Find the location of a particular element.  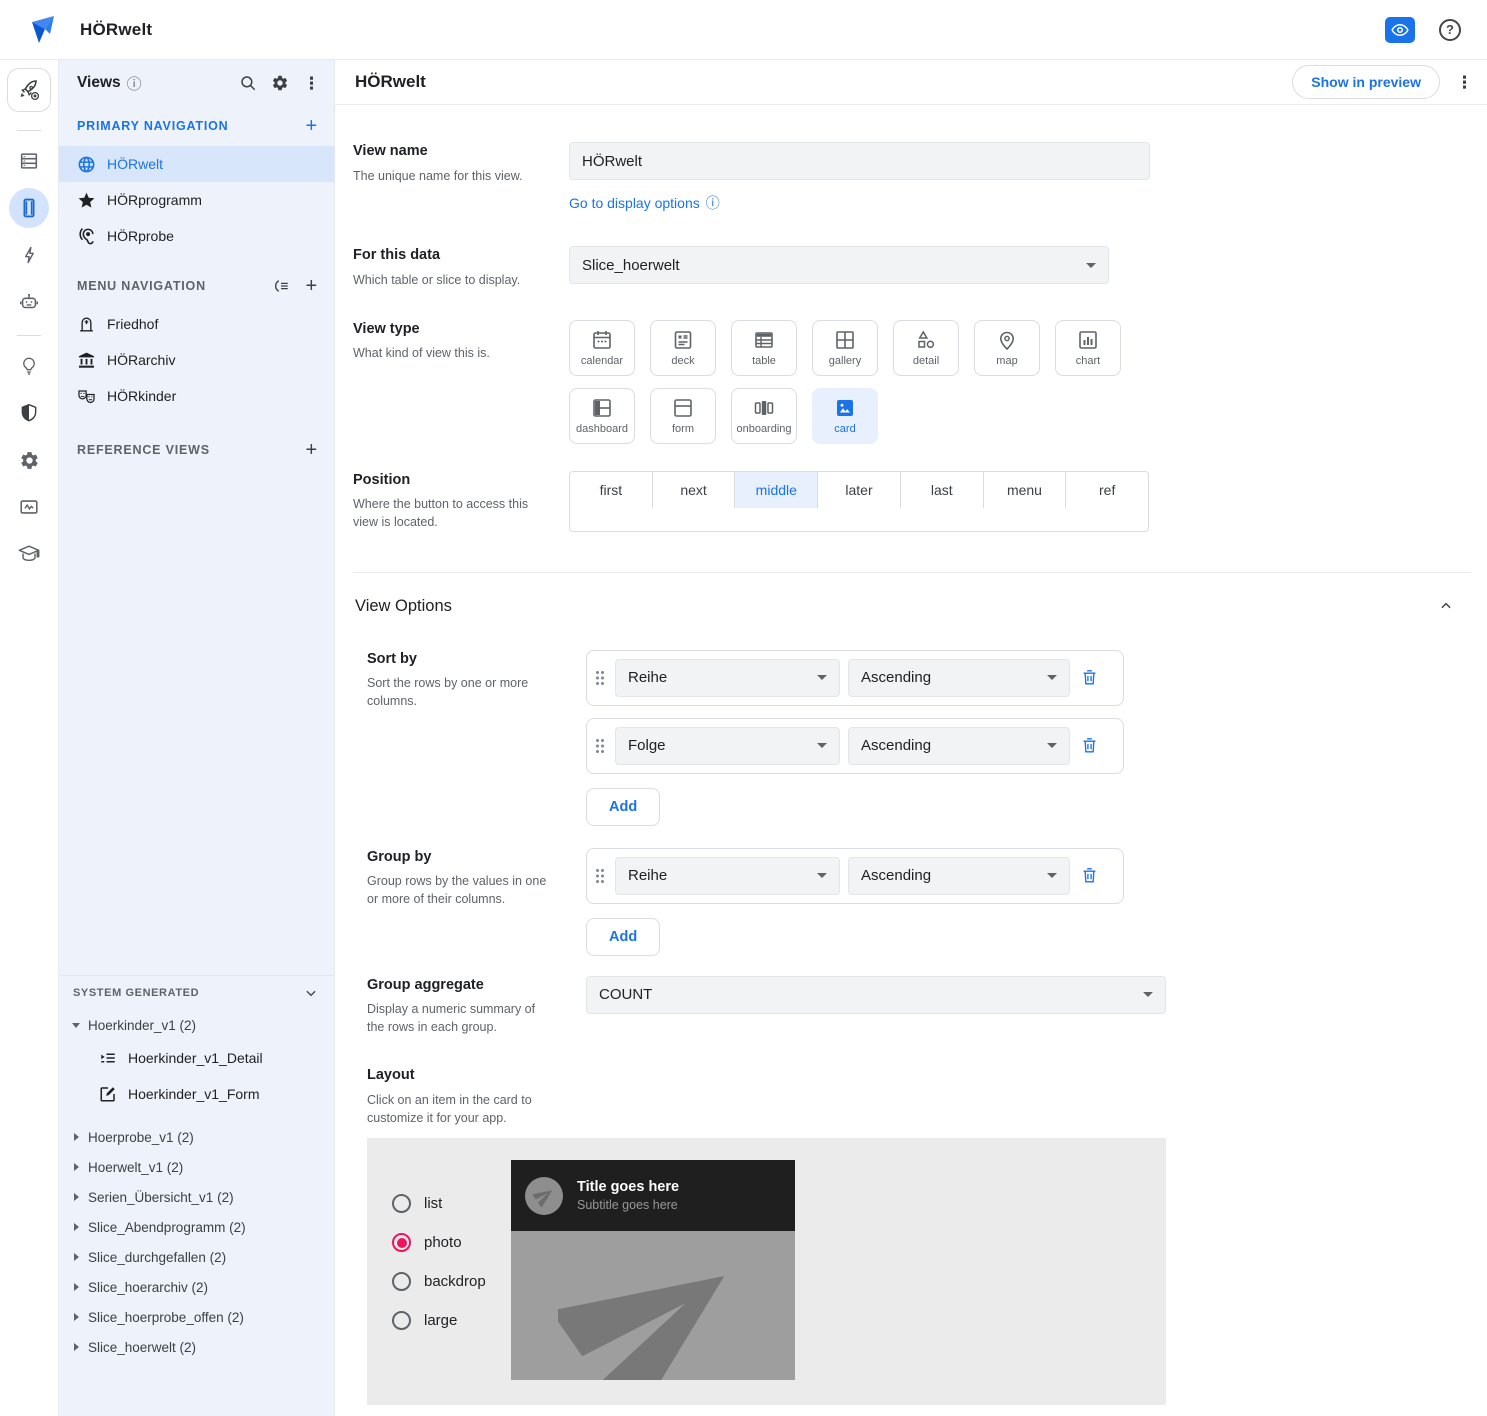

chevron-up-icon is located at coordinates (1446, 606).